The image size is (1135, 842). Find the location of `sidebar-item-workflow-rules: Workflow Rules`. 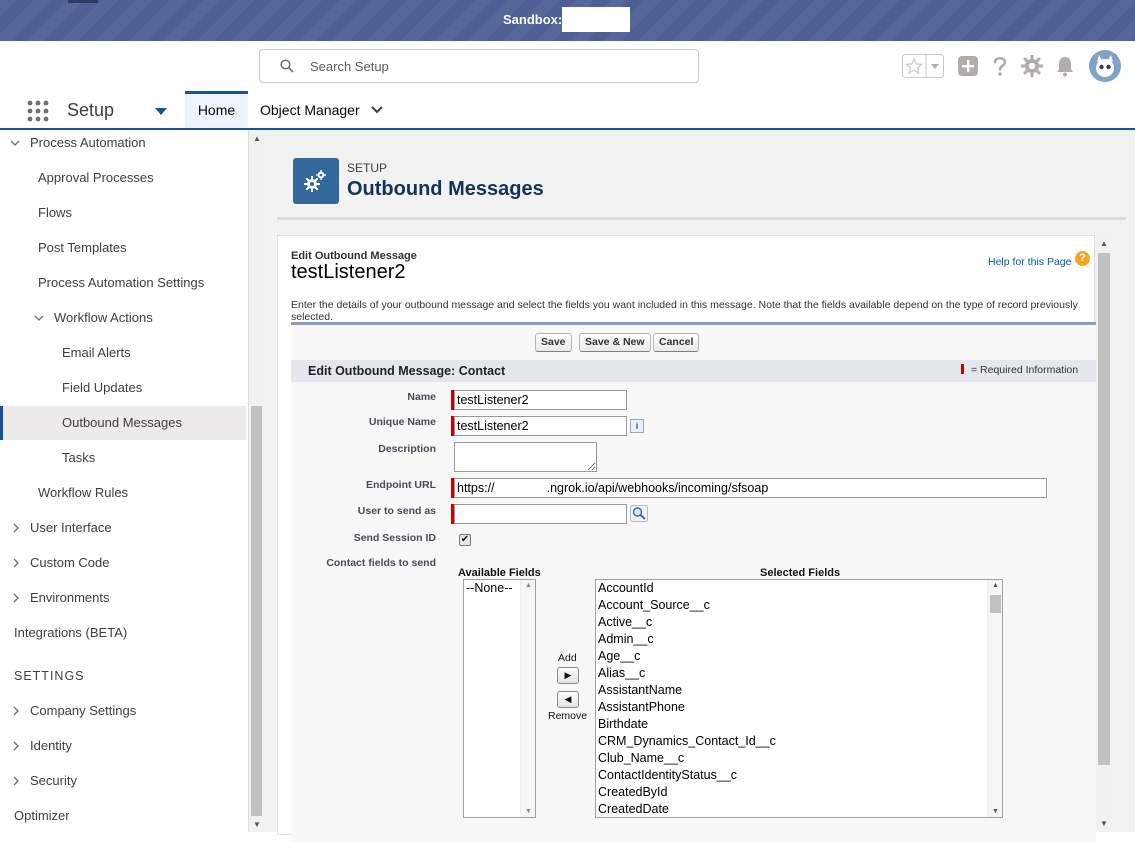

sidebar-item-workflow-rules: Workflow Rules is located at coordinates (123, 493).